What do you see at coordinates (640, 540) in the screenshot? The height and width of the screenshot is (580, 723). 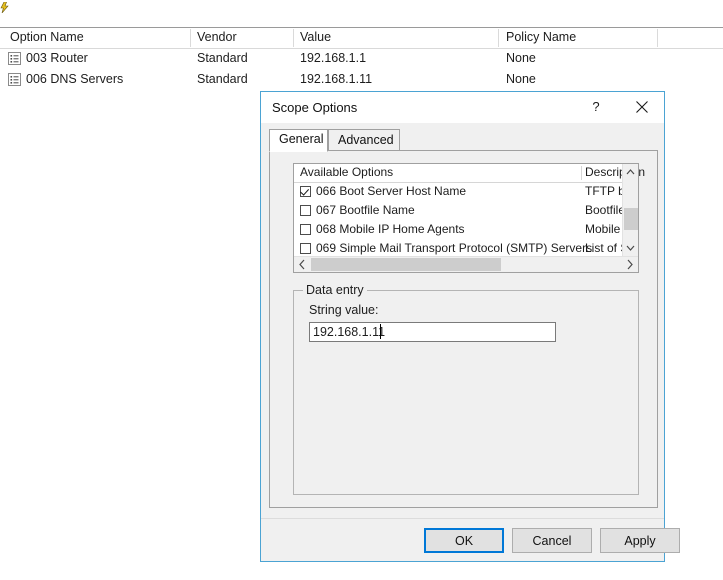 I see `apply-button: Apply` at bounding box center [640, 540].